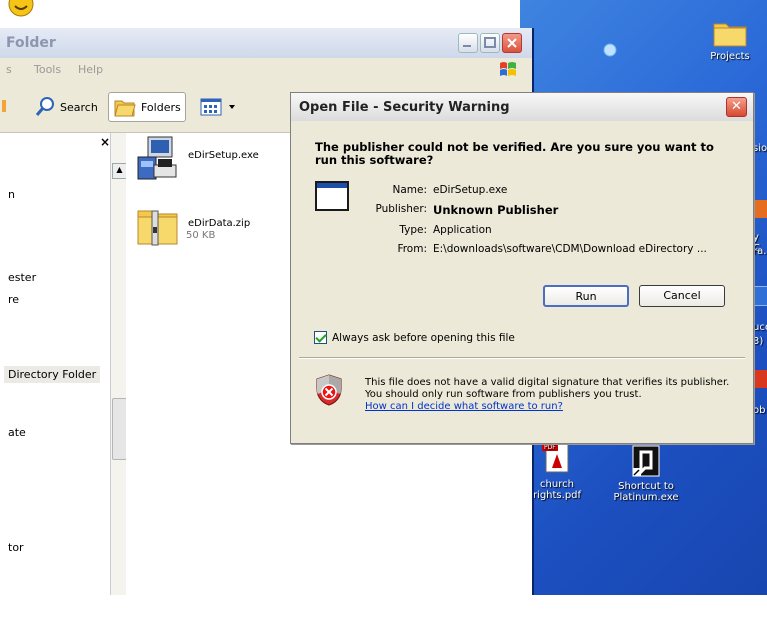  What do you see at coordinates (119, 429) in the screenshot?
I see `scroll-thumb` at bounding box center [119, 429].